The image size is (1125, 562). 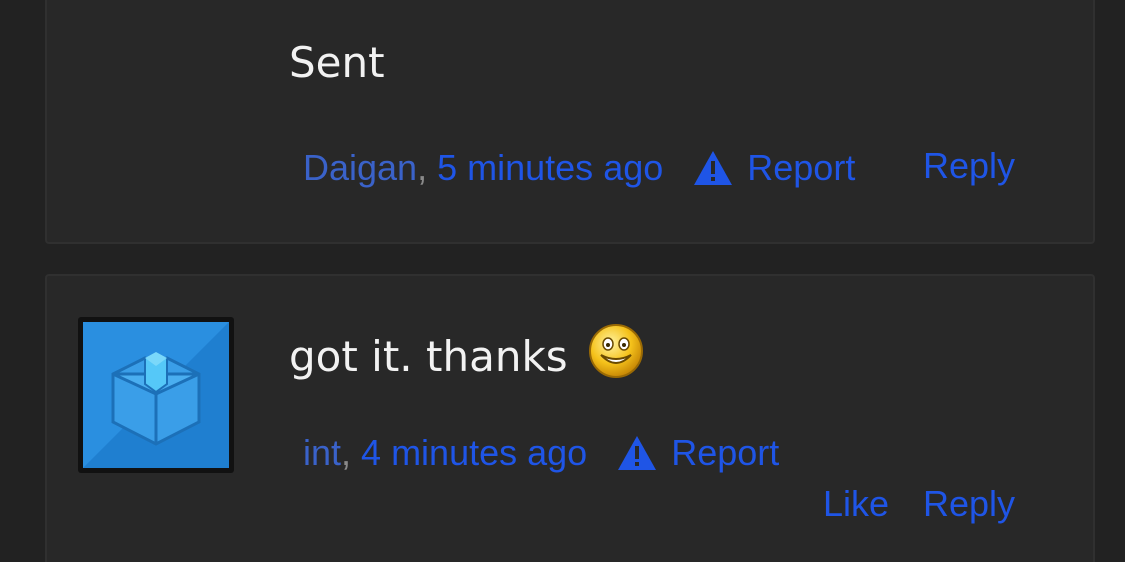 What do you see at coordinates (616, 356) in the screenshot?
I see `smiley-icon` at bounding box center [616, 356].